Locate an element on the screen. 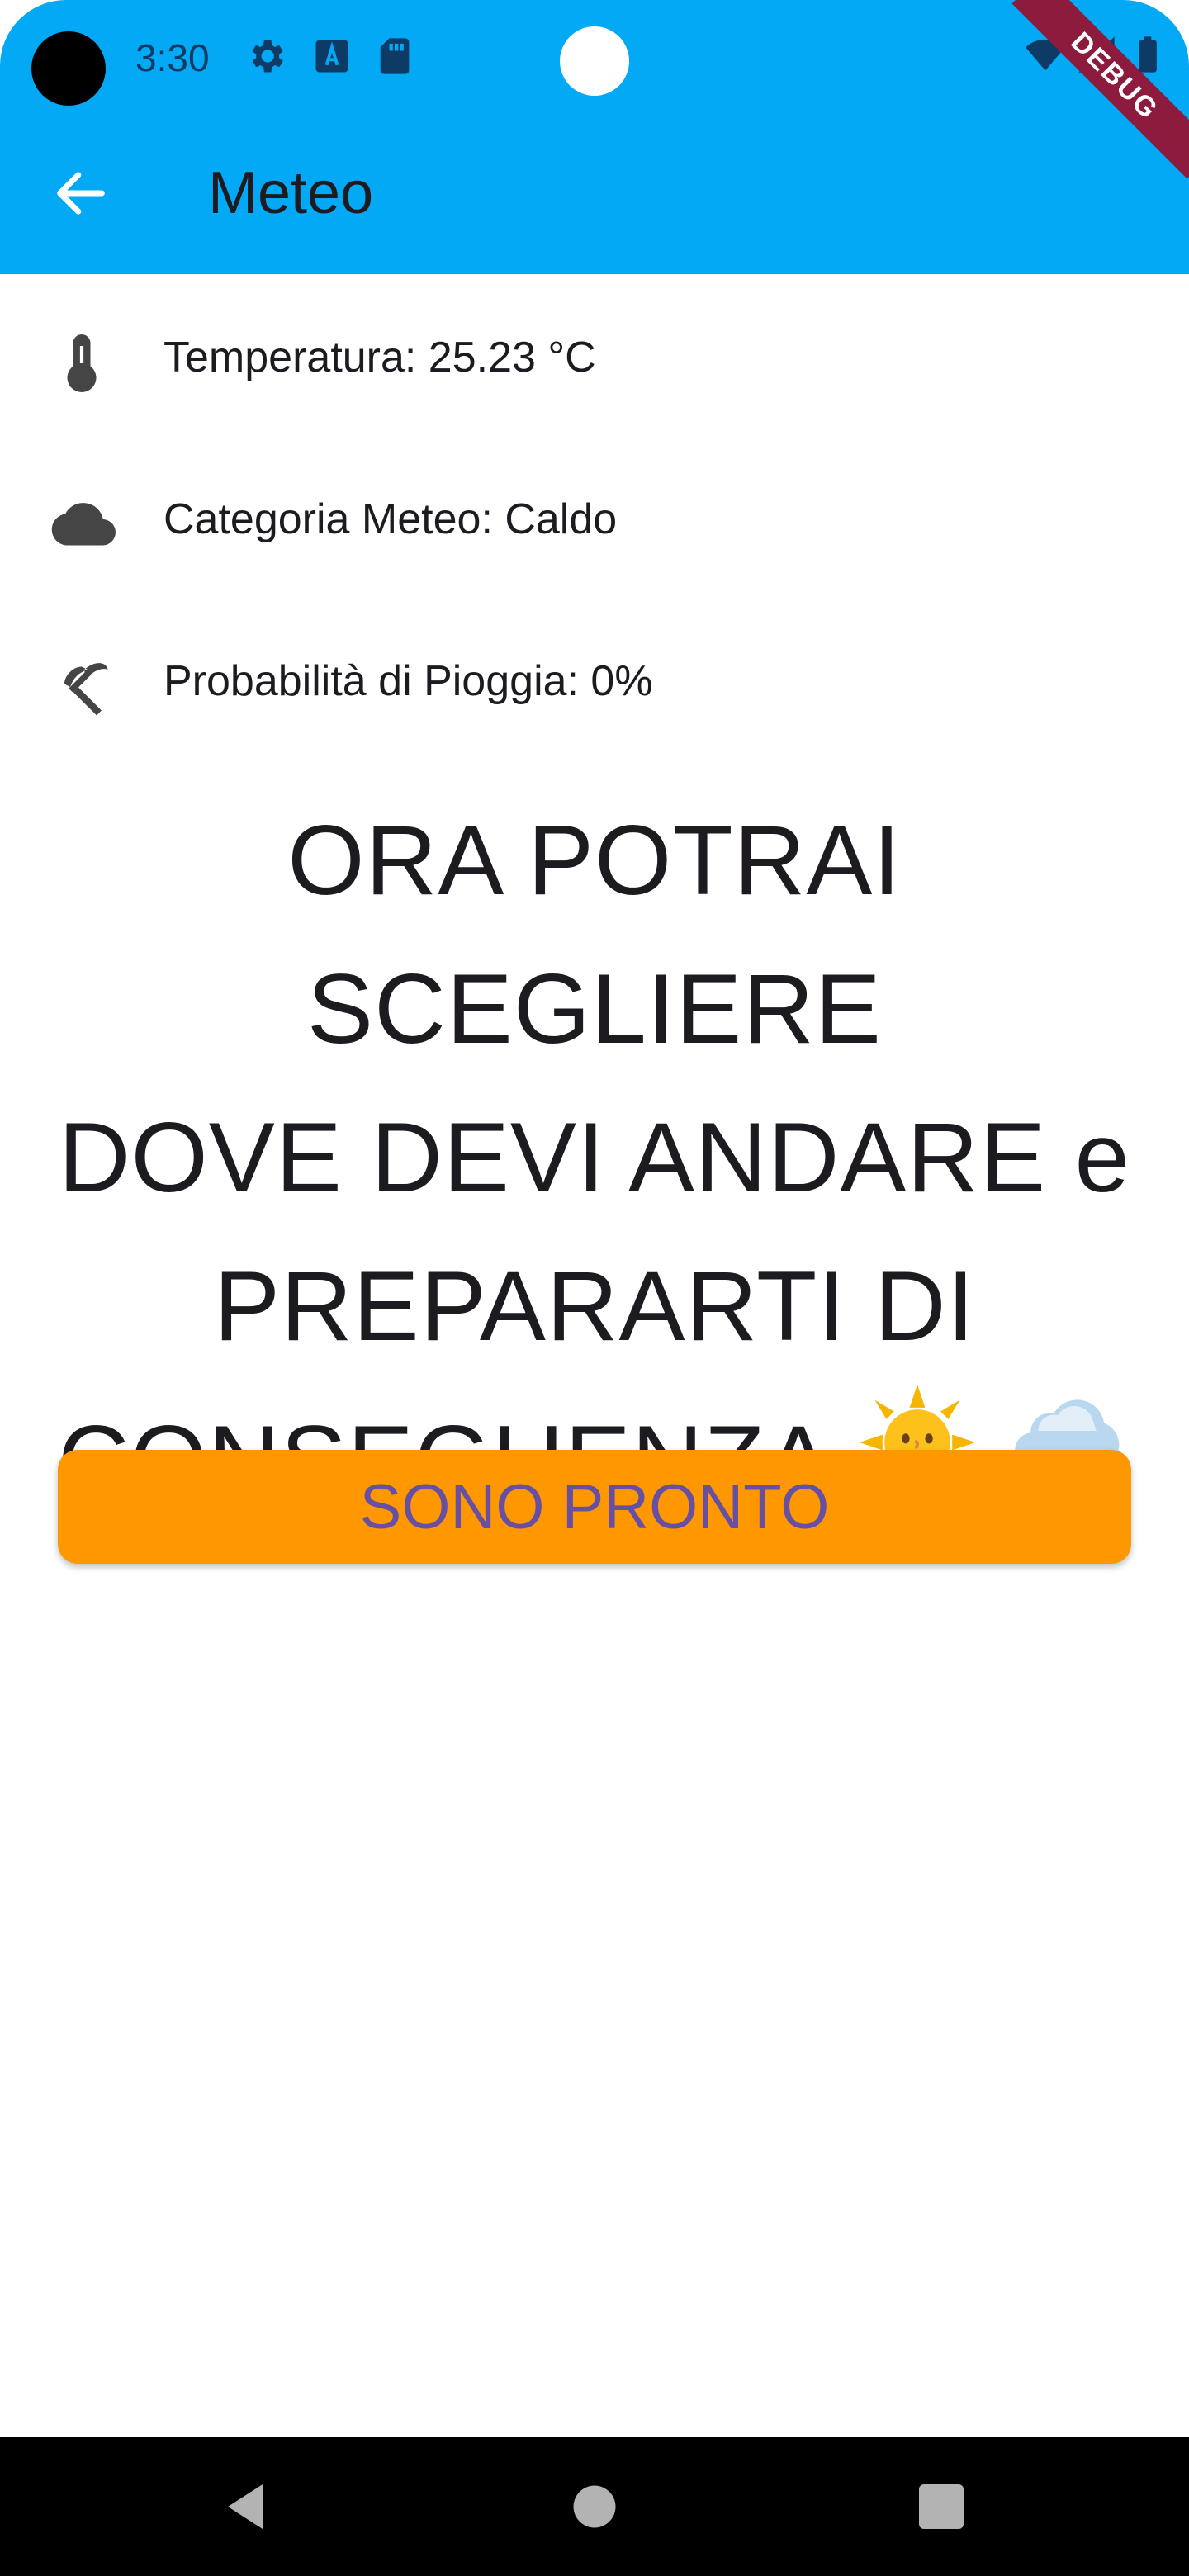 The height and width of the screenshot is (2576, 1189). sono-pronto-button: SONO PRONTO is located at coordinates (594, 1507).